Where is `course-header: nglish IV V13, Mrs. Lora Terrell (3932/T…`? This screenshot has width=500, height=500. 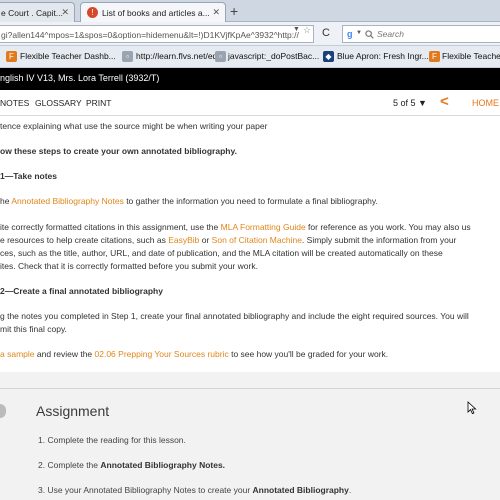 course-header: nglish IV V13, Mrs. Lora Terrell (3932/T… is located at coordinates (250, 79).